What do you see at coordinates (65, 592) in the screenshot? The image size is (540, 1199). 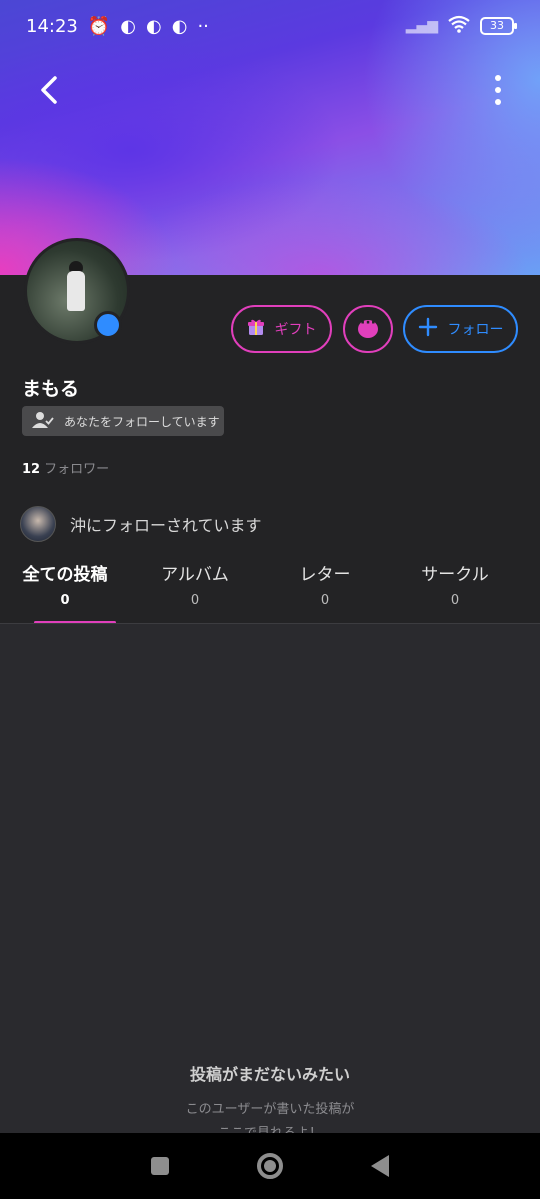 I see `tab-all-posts: 全ての投稿 0` at bounding box center [65, 592].